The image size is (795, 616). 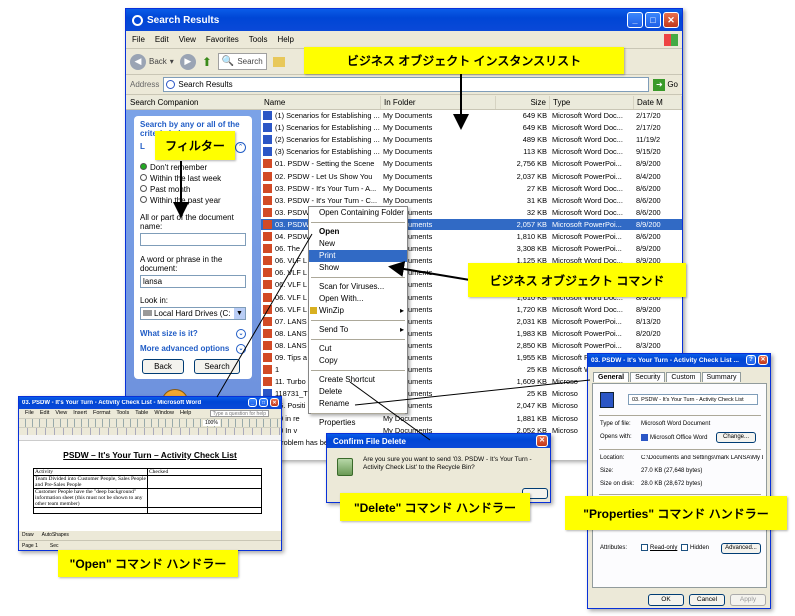 What do you see at coordinates (648, 212) in the screenshot?
I see `cell-date: 8/6/200` at bounding box center [648, 212].